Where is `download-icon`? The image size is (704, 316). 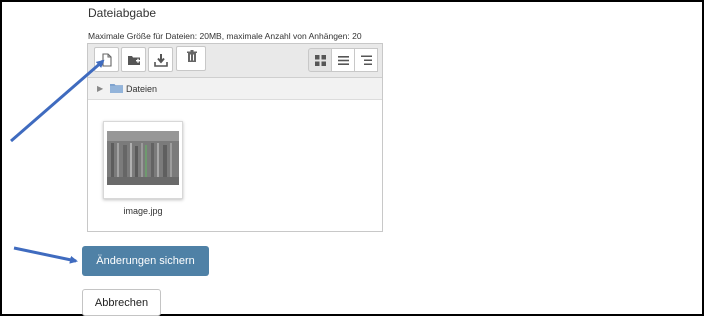
download-icon is located at coordinates (161, 60).